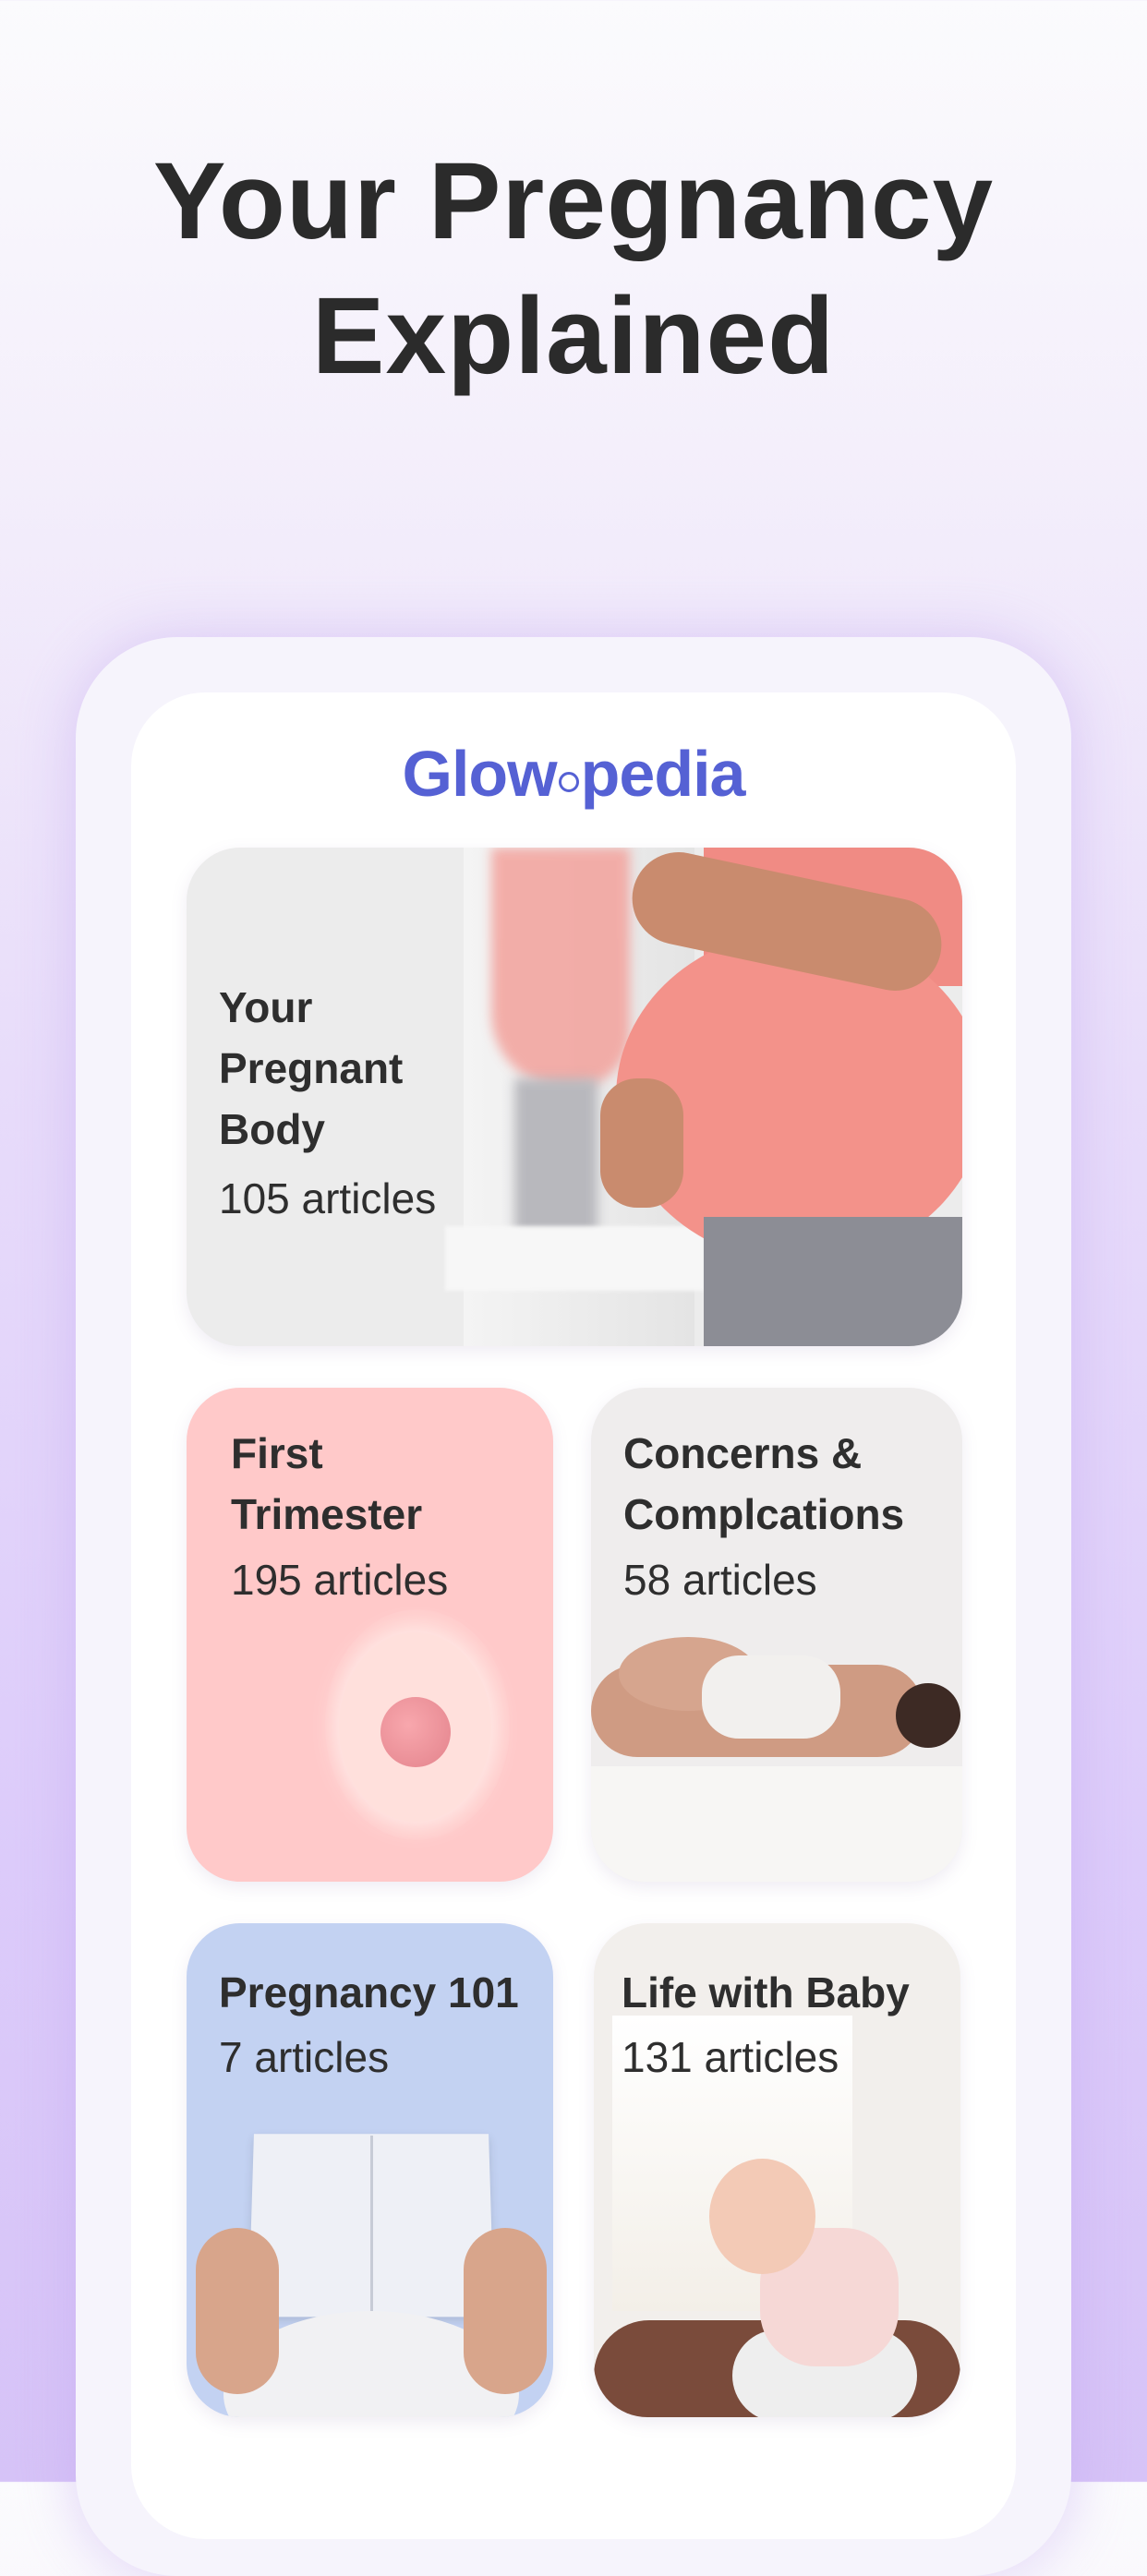  Describe the element at coordinates (574, 1258) in the screenshot. I see `shelf-image` at that location.